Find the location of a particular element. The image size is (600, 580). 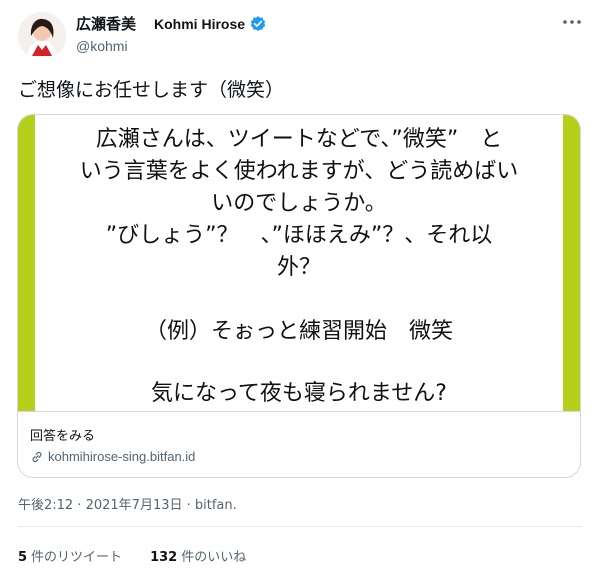

avatar is located at coordinates (42, 36).